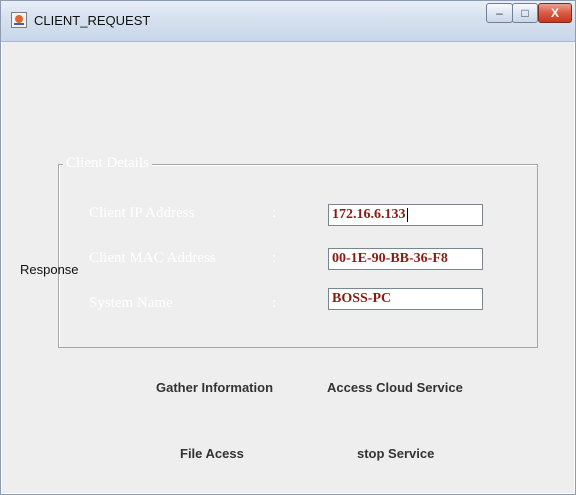 This screenshot has width=576, height=495. What do you see at coordinates (212, 453) in the screenshot?
I see `file-access-button: File Acess` at bounding box center [212, 453].